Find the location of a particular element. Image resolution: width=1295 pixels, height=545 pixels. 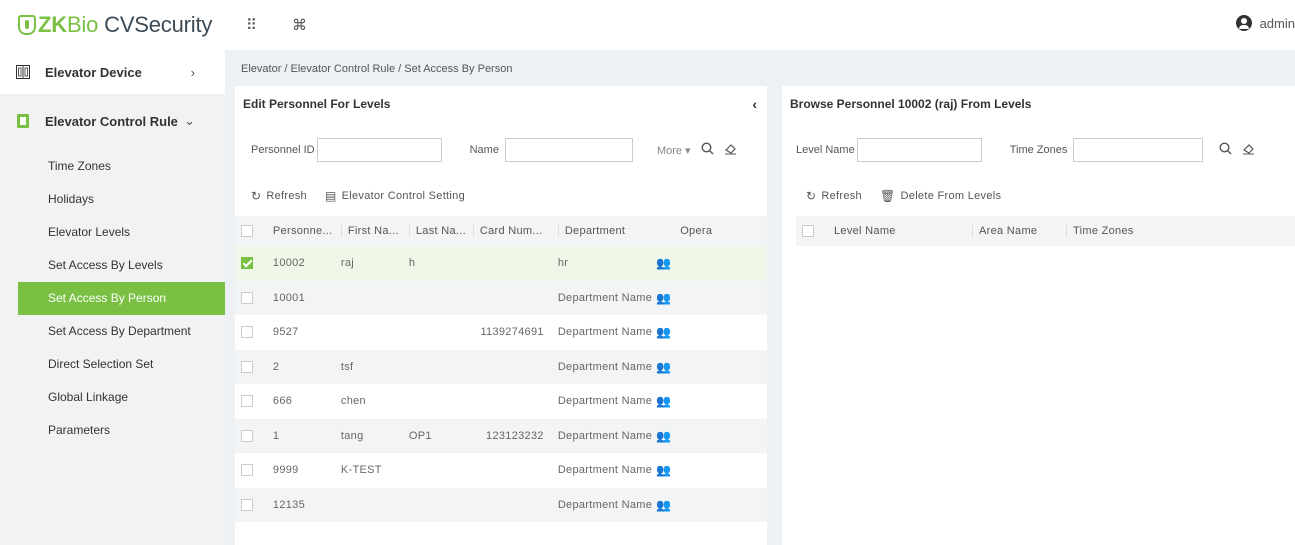

table-row: 1 tang OP1 123123232 Department Name 👥 is located at coordinates (501, 435).